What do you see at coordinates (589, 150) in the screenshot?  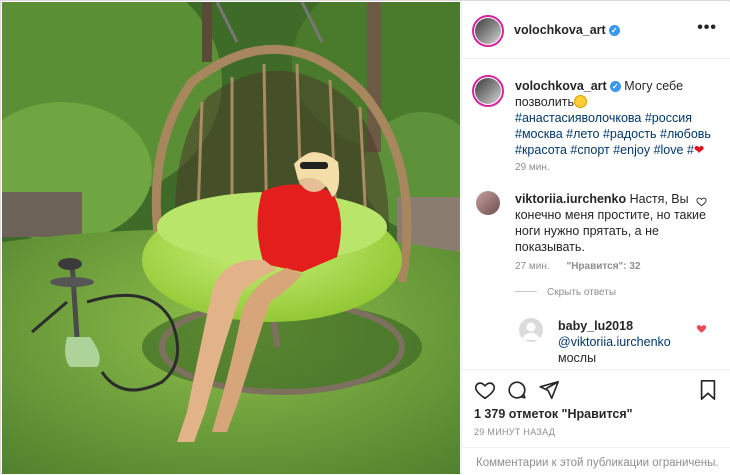 I see `hashtag: #спорт` at bounding box center [589, 150].